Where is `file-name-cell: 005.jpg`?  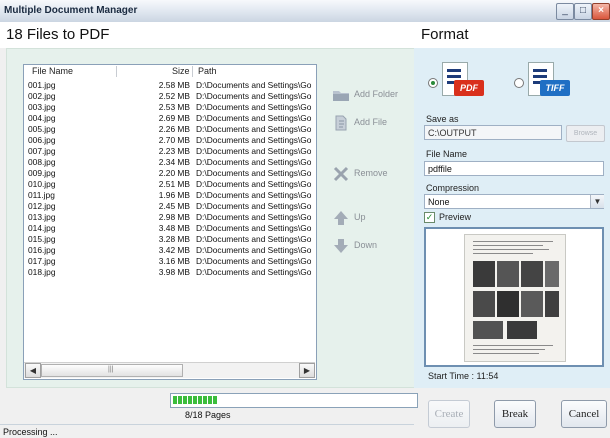 file-name-cell: 005.jpg is located at coordinates (42, 129).